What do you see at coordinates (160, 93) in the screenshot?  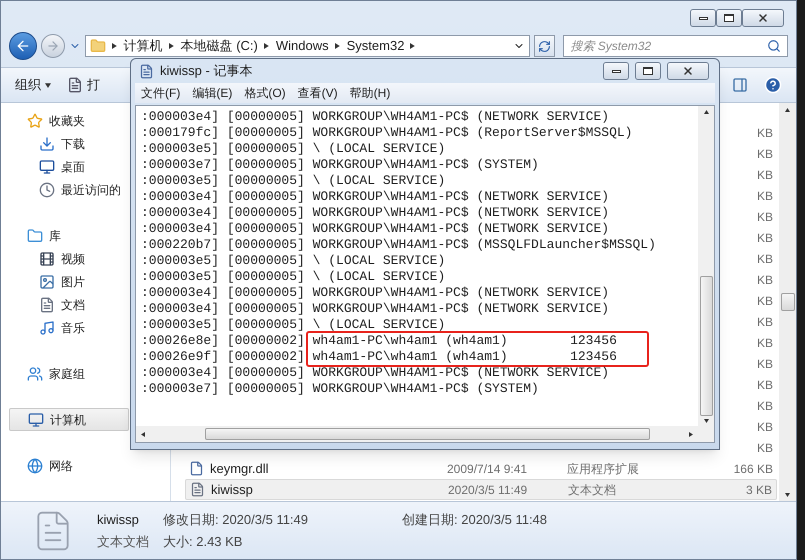 I see `menu-item: 文件(F)` at bounding box center [160, 93].